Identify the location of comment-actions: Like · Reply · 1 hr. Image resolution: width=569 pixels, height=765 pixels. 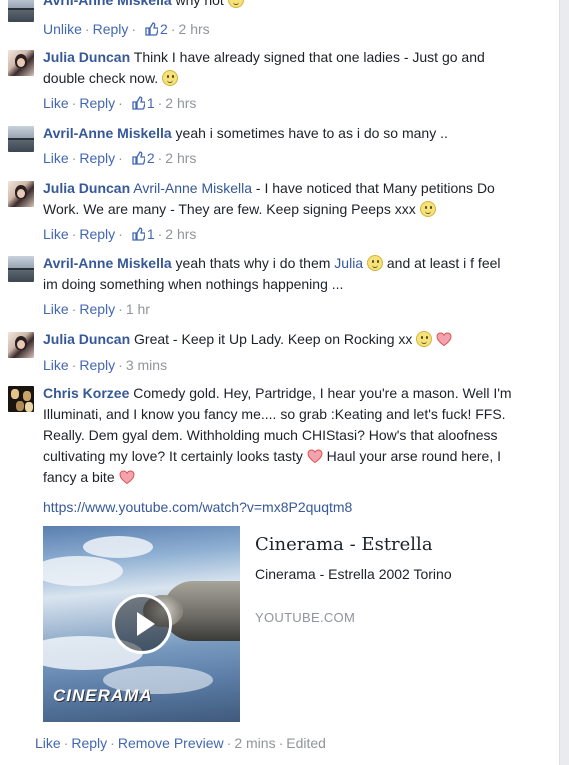
(96, 309).